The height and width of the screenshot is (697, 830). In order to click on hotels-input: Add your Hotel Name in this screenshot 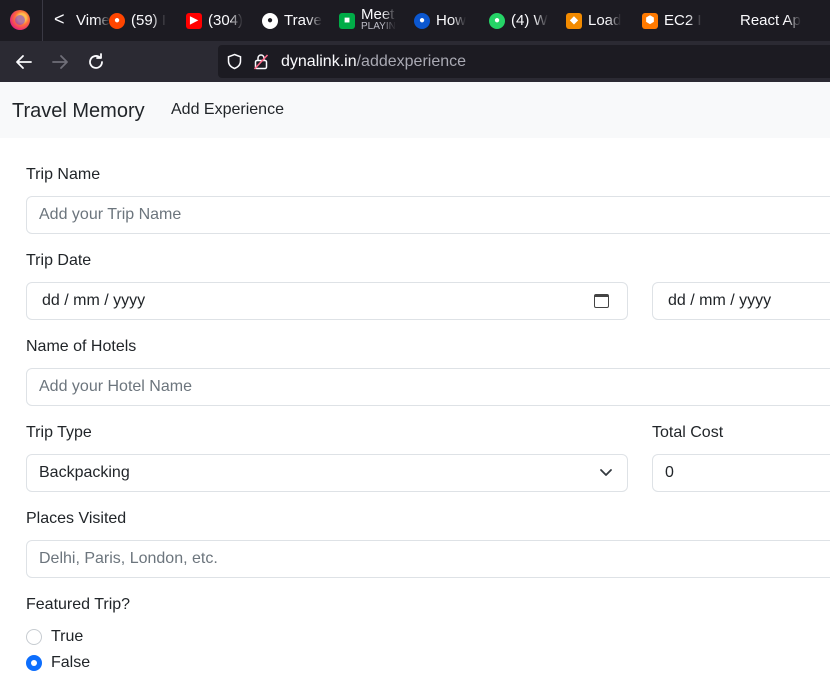, I will do `click(428, 387)`.